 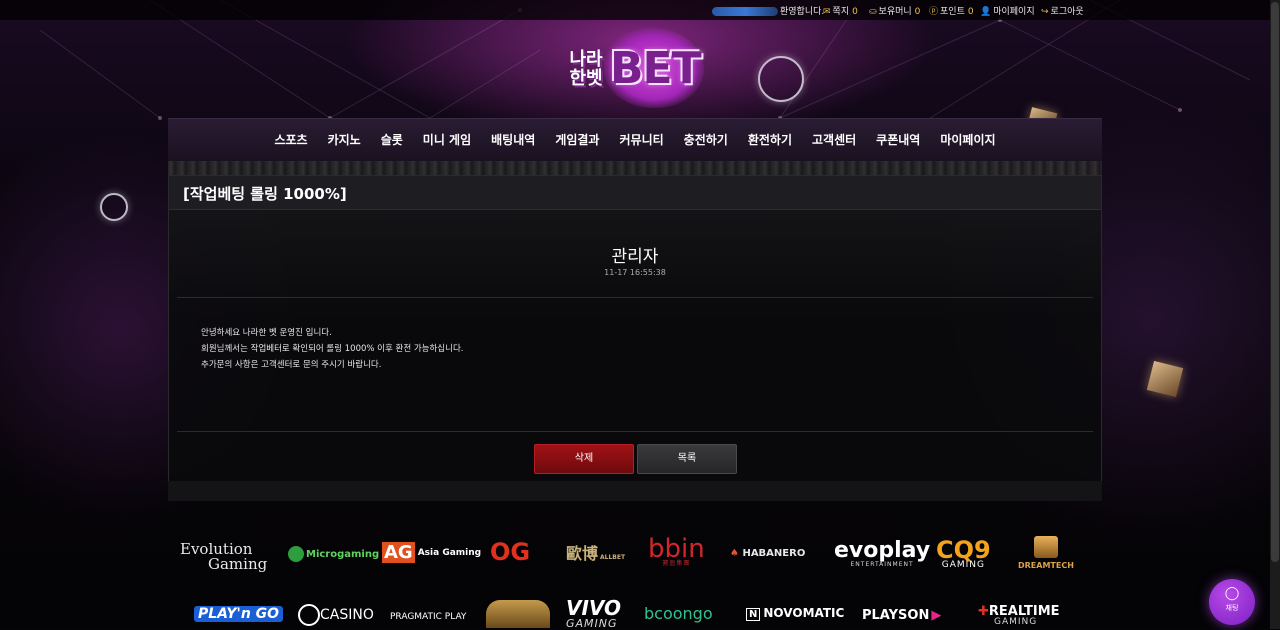 What do you see at coordinates (641, 140) in the screenshot?
I see `nav-community: 커뮤니티` at bounding box center [641, 140].